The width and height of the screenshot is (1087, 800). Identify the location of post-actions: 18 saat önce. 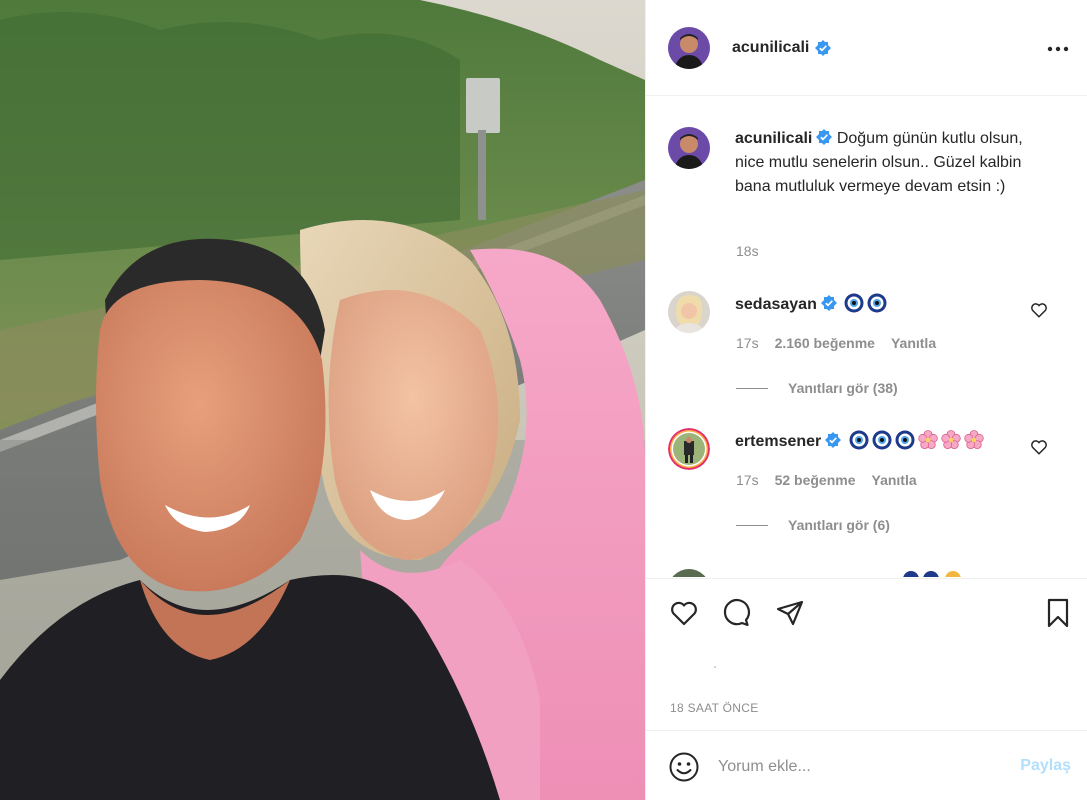
(866, 646).